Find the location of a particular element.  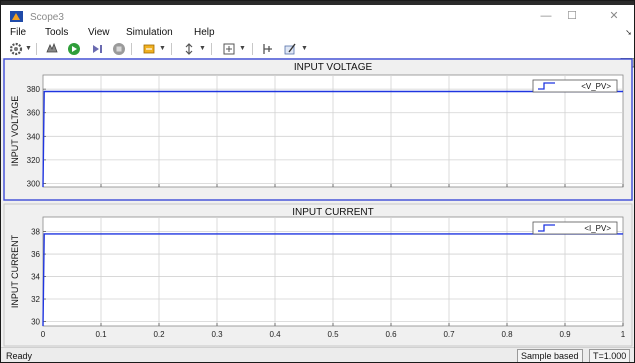

window-title: Scope3 is located at coordinates (47, 17).